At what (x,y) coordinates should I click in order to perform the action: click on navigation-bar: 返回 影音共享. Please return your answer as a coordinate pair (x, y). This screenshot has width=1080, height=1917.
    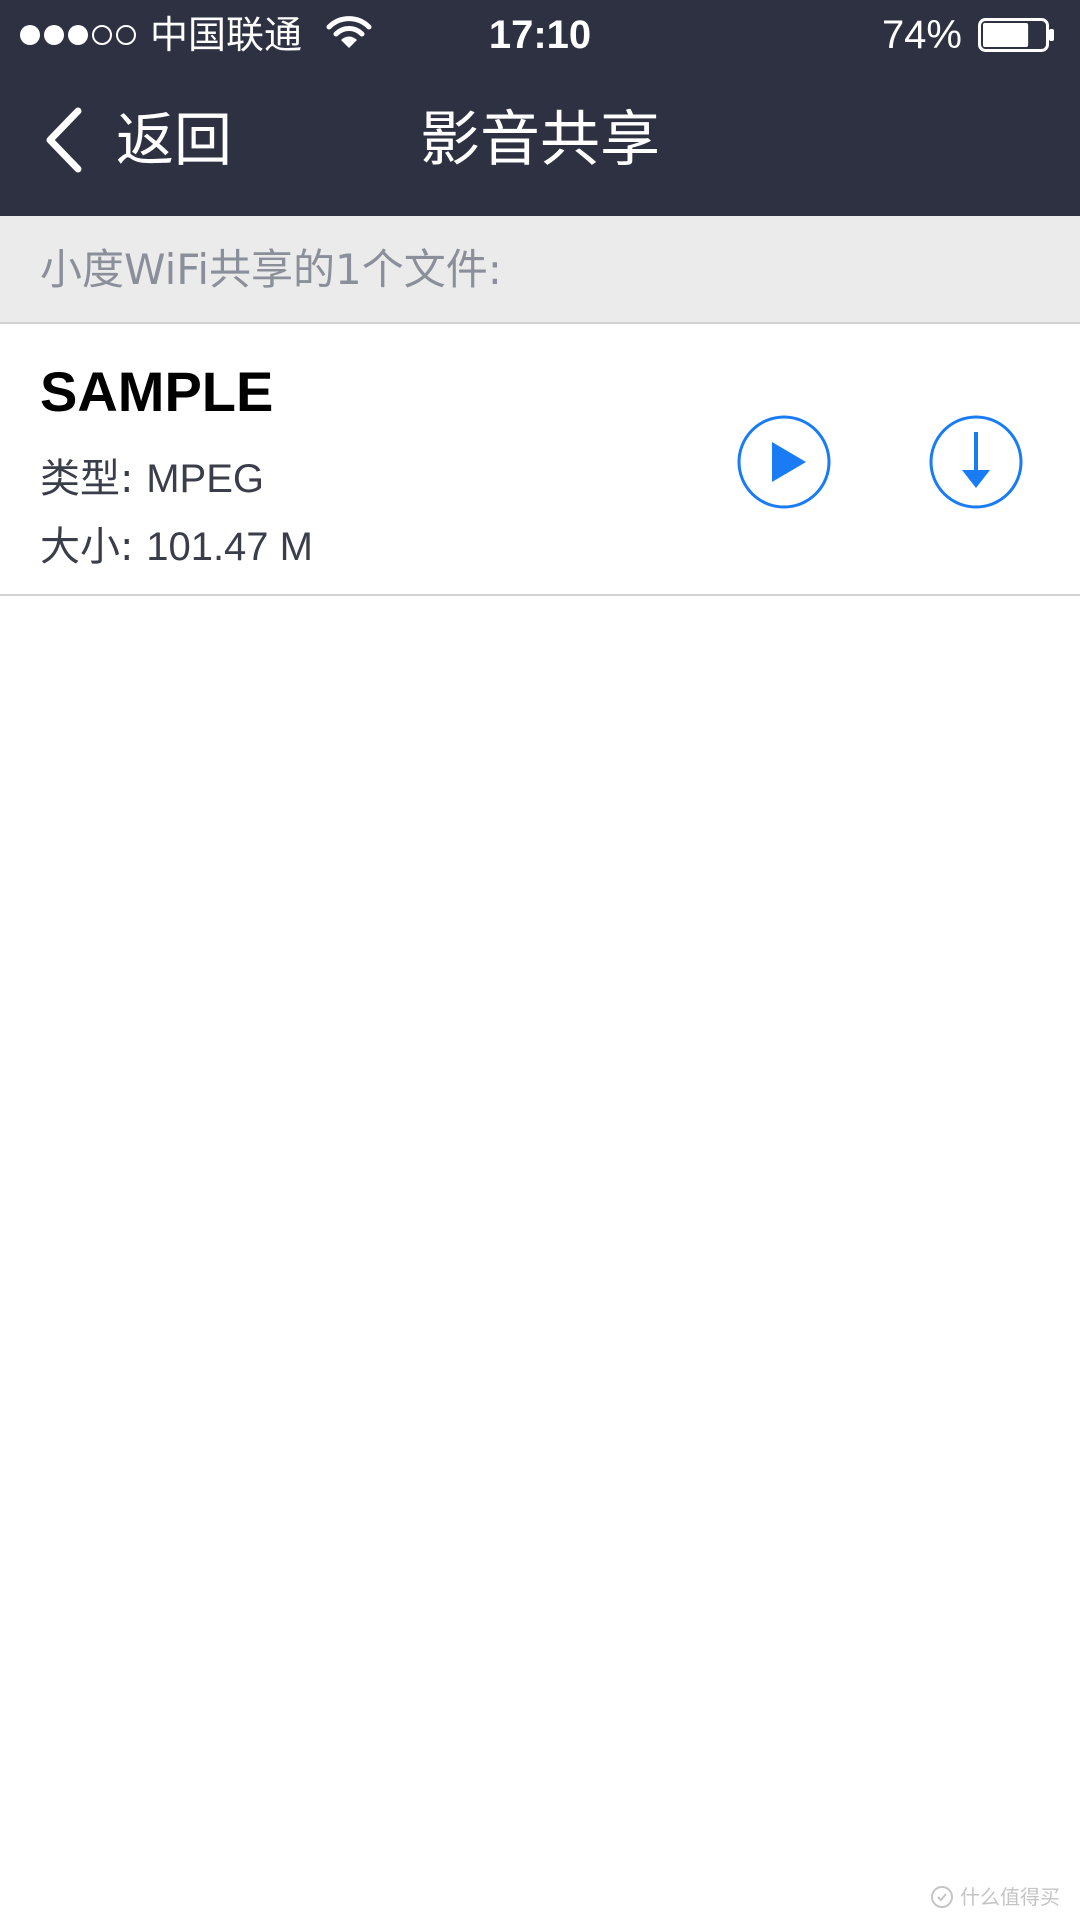
    Looking at the image, I should click on (540, 143).